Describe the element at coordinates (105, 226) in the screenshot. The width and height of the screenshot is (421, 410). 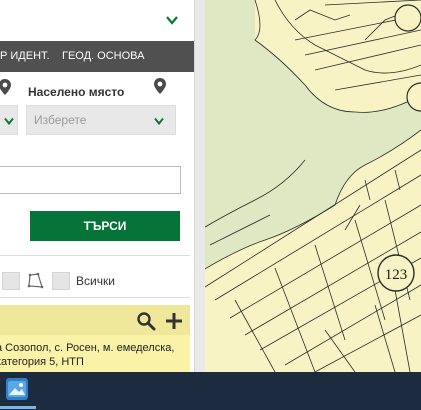
I see `search-button: ТЪРСИ` at that location.